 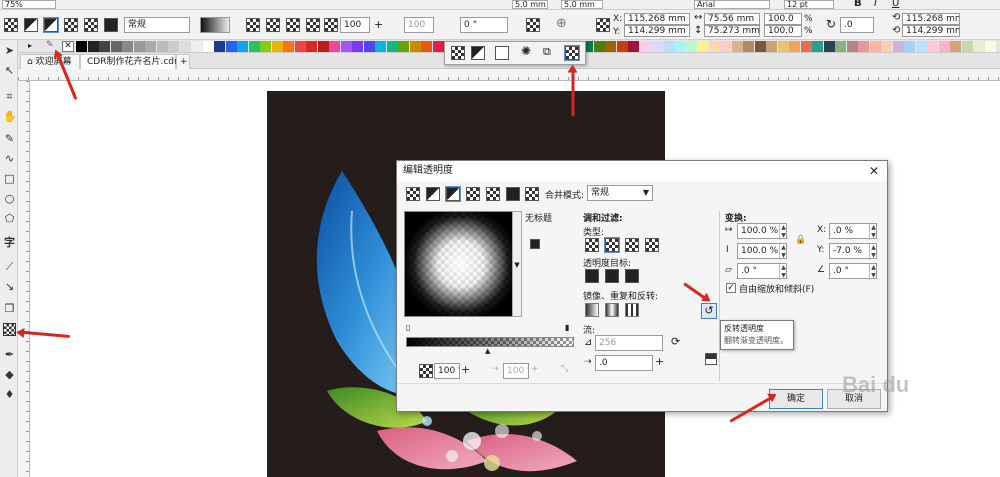 I want to click on palette-scroll-icon: ▸, so click(x=30, y=45).